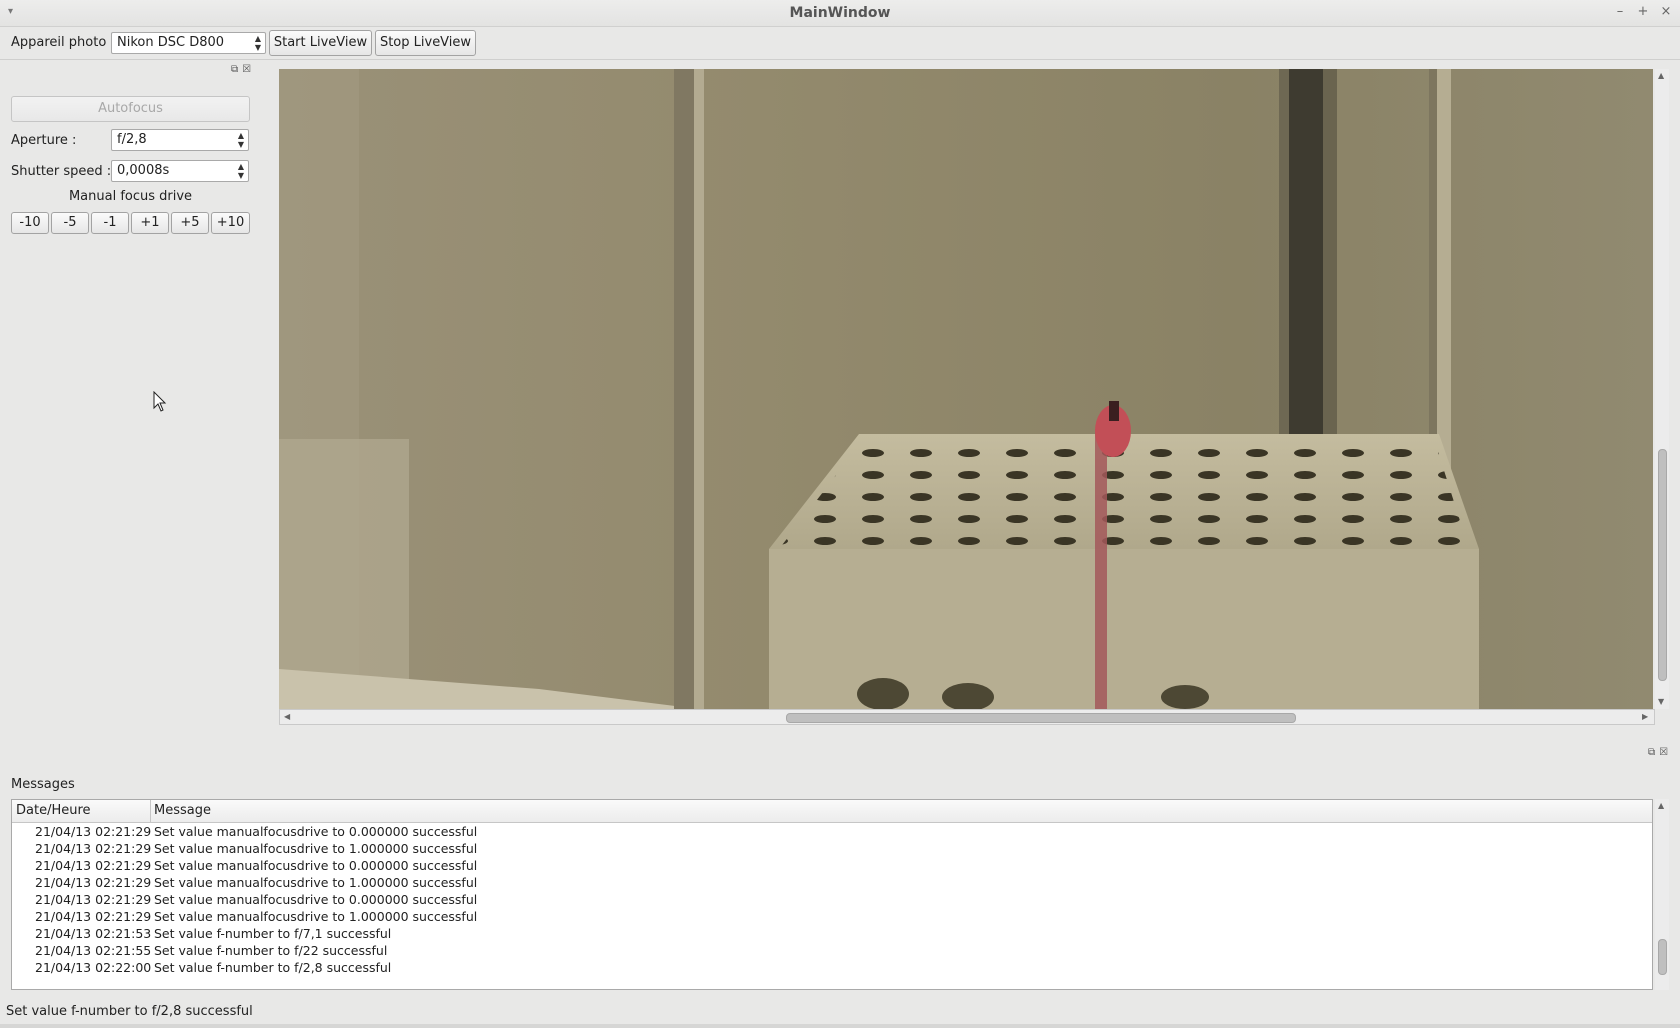  Describe the element at coordinates (287, 716) in the screenshot. I see `scroll-left-icon: ◀` at that location.